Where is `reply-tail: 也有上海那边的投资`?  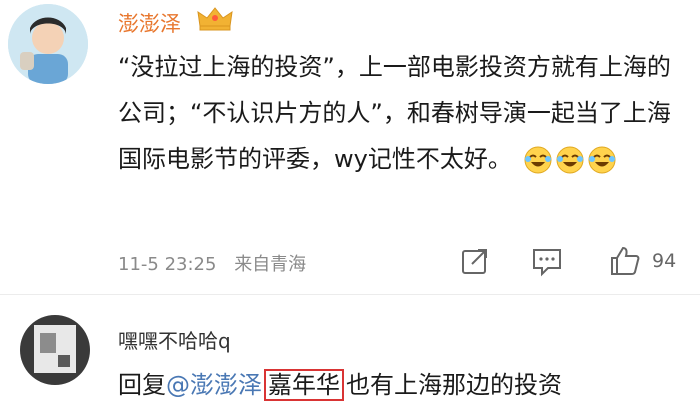
reply-tail: 也有上海那边的投资 is located at coordinates (454, 385).